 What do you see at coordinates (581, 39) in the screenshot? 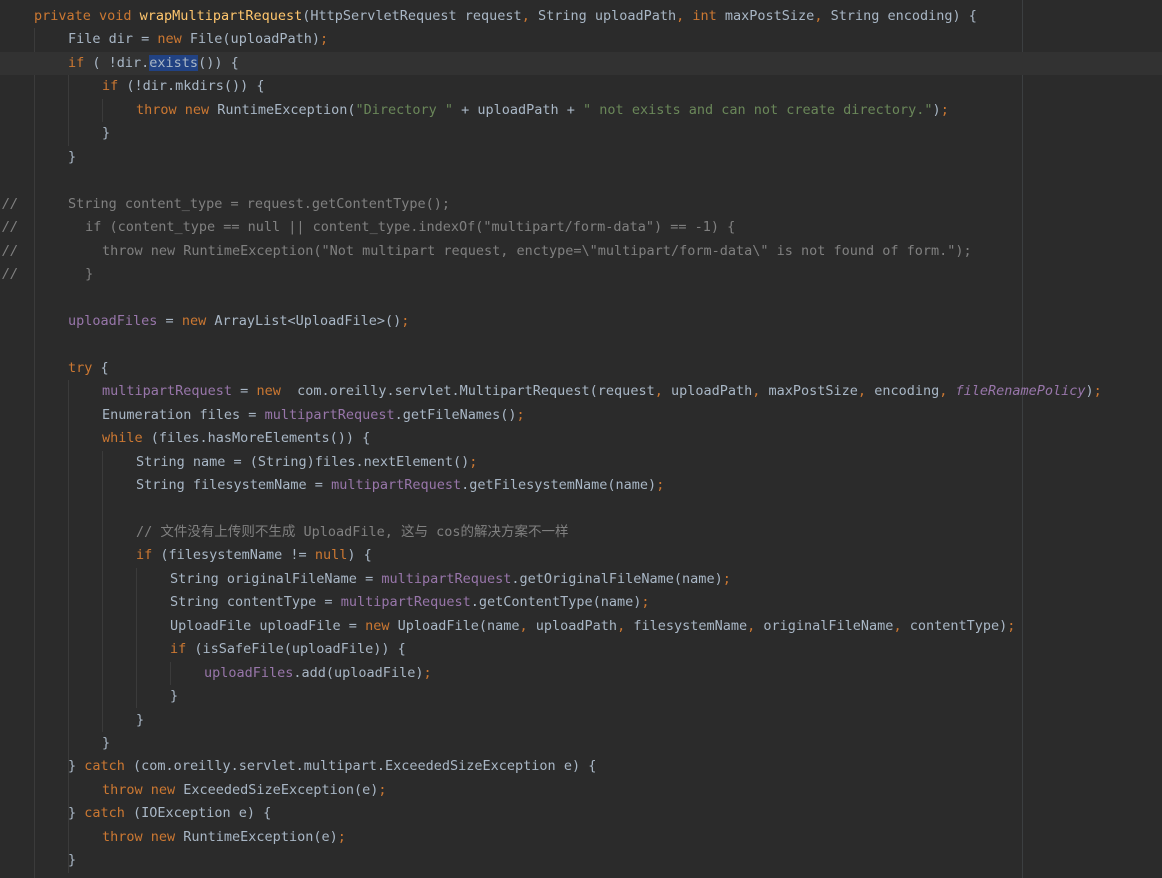
I see `code-line: File dir = new File(uploadPath);` at bounding box center [581, 39].